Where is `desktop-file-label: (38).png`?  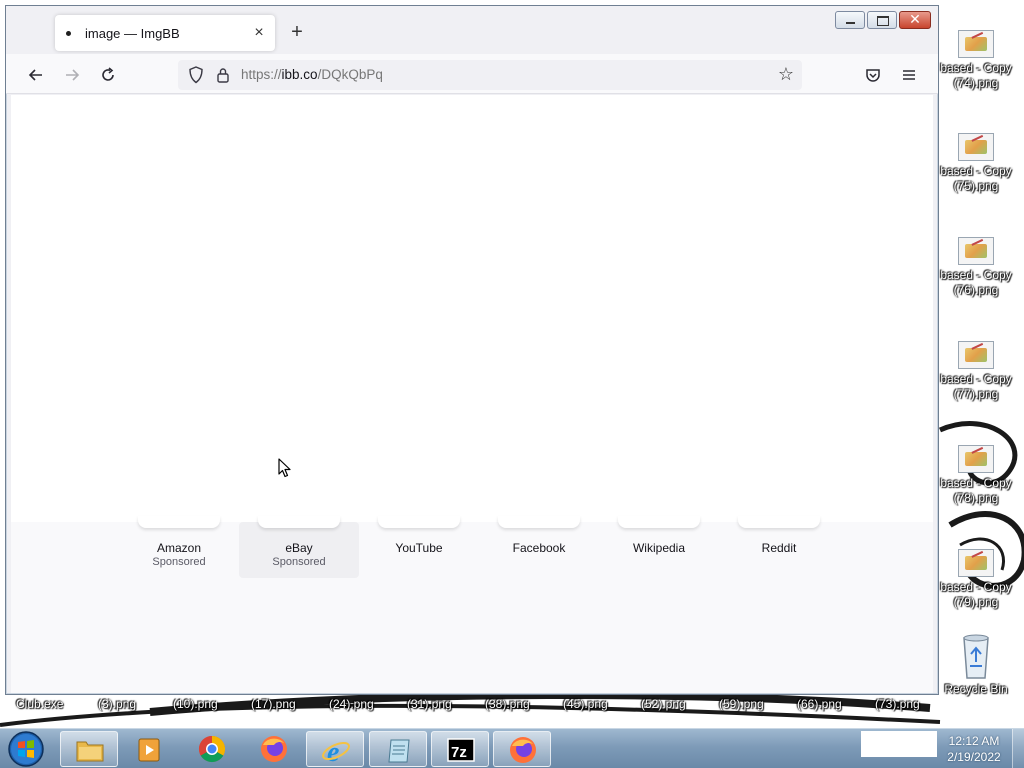 desktop-file-label: (38).png is located at coordinates (507, 704).